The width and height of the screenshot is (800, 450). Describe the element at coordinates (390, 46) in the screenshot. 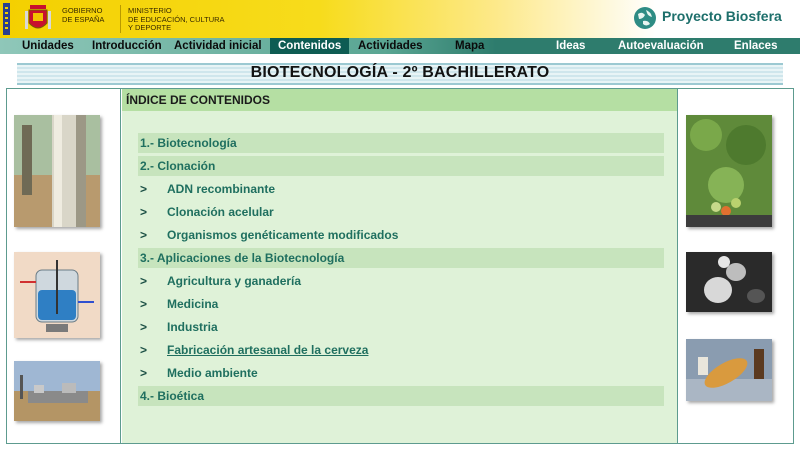

I see `nav-actividades: Actividades` at that location.